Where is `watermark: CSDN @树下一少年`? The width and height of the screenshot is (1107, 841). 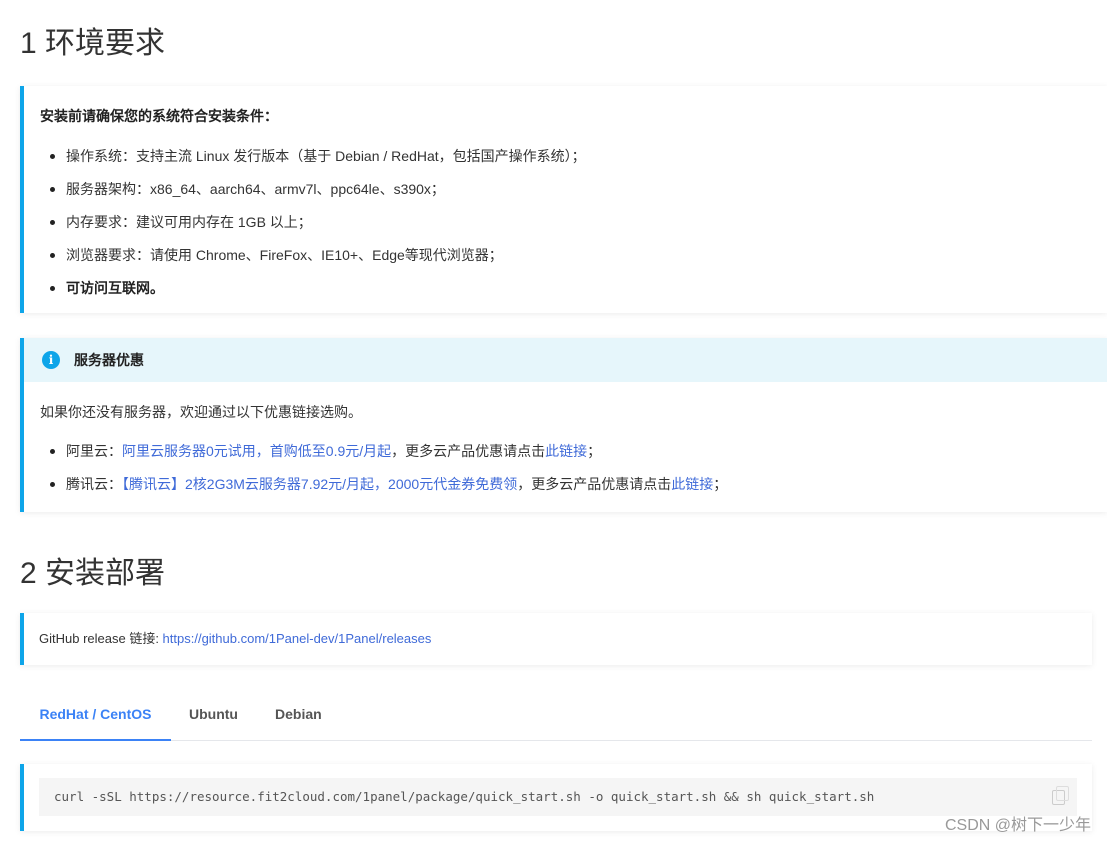
watermark: CSDN @树下一少年 is located at coordinates (1017, 825).